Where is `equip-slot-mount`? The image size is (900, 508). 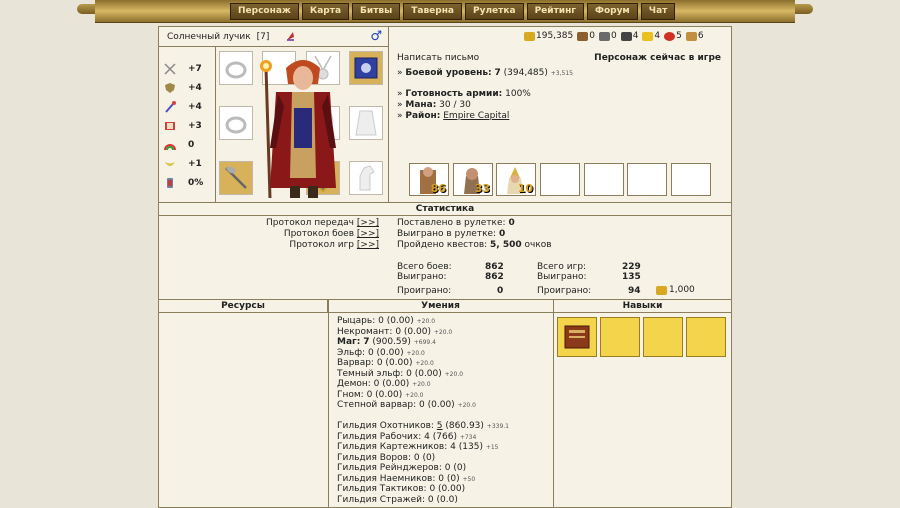
equip-slot-mount is located at coordinates (366, 178).